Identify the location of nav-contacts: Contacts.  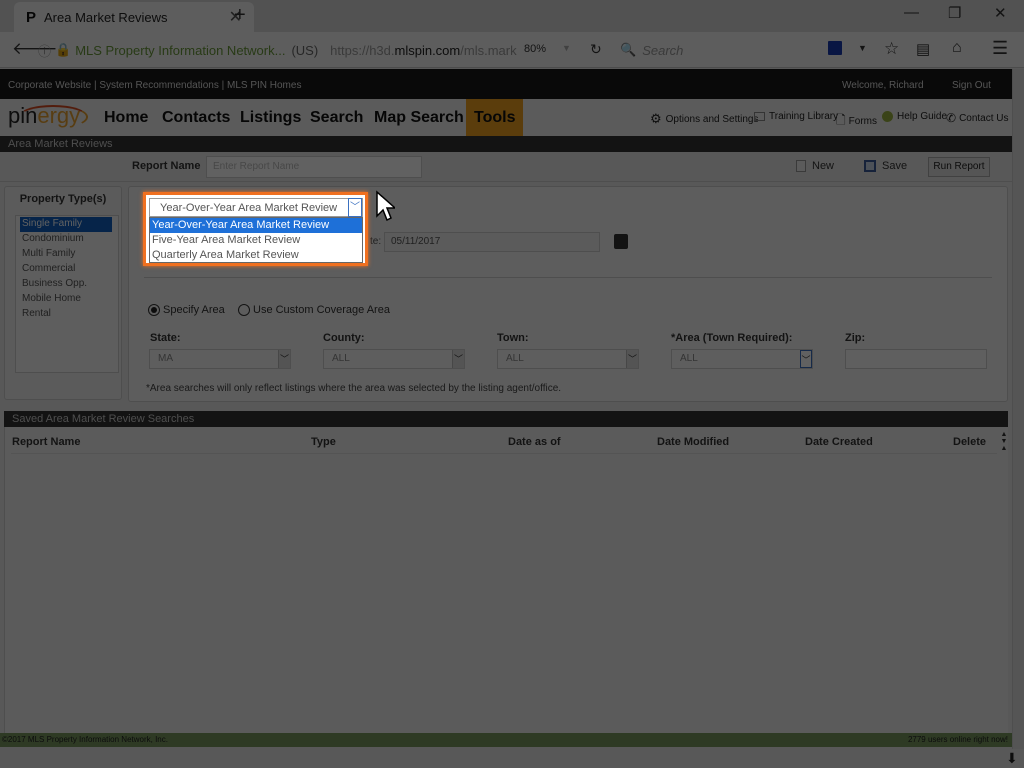
(196, 117).